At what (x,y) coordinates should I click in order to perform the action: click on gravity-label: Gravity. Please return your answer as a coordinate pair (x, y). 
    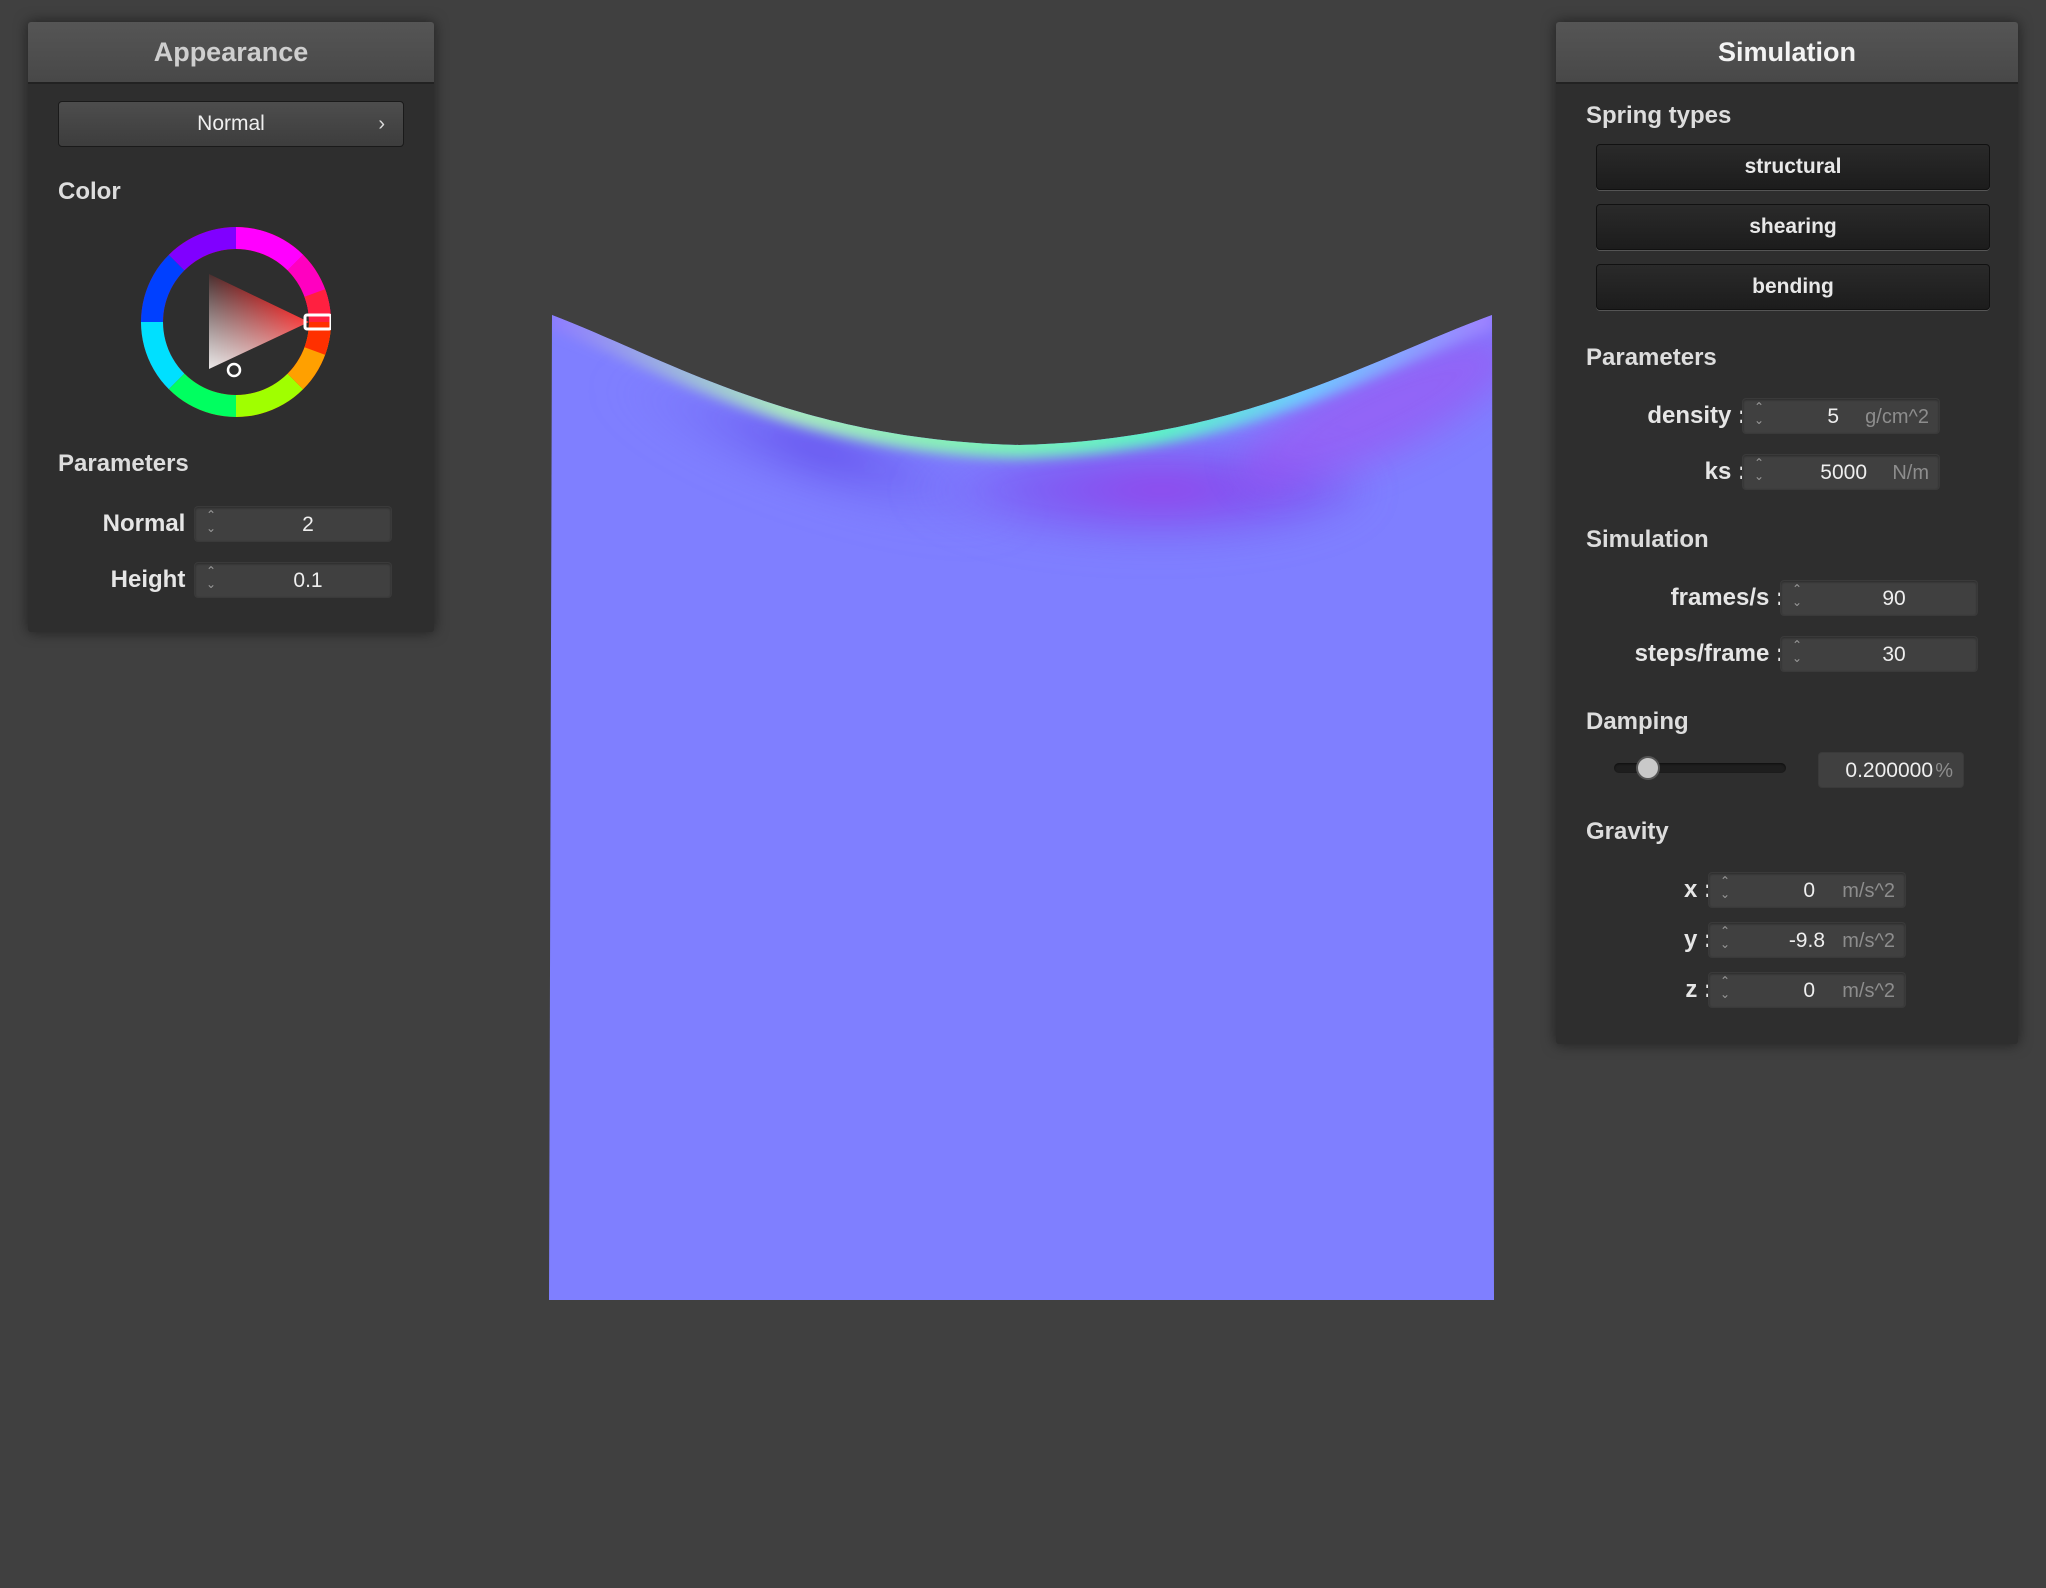
    Looking at the image, I should click on (1627, 831).